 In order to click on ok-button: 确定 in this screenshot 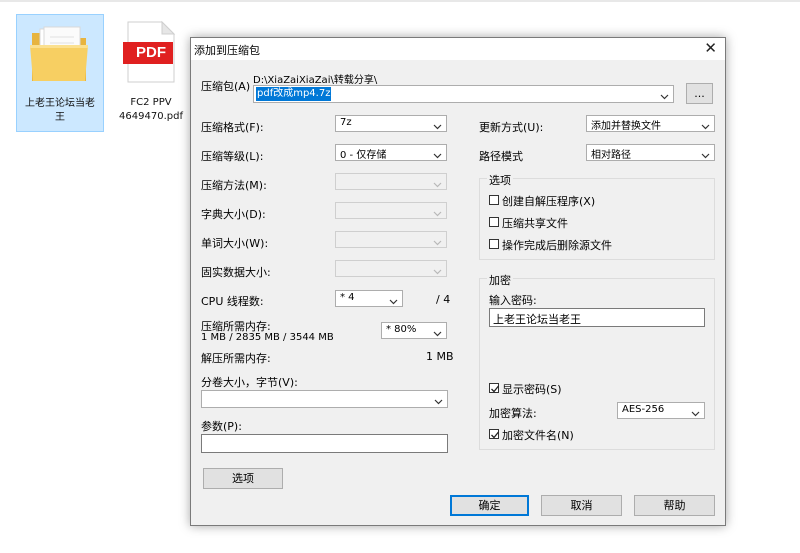, I will do `click(489, 505)`.